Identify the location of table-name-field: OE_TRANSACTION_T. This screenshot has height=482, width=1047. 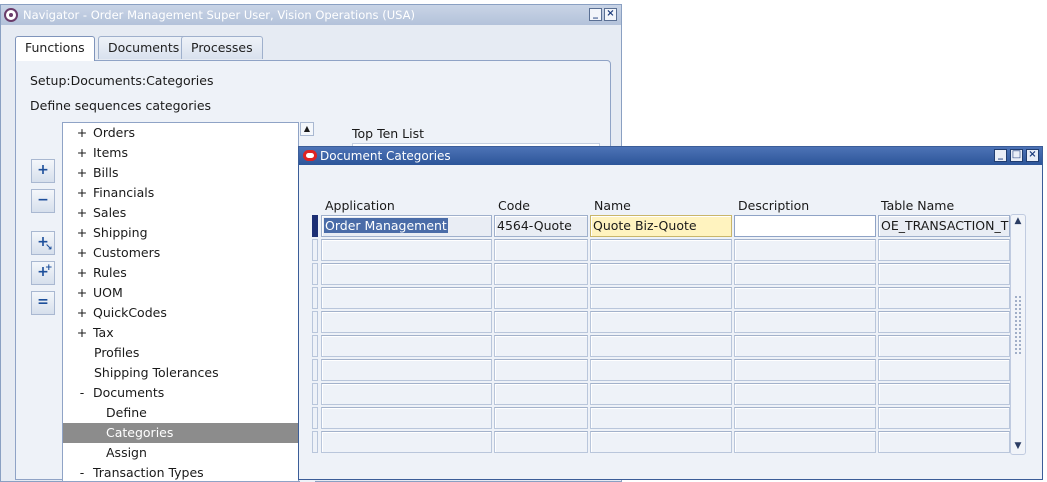
(944, 226).